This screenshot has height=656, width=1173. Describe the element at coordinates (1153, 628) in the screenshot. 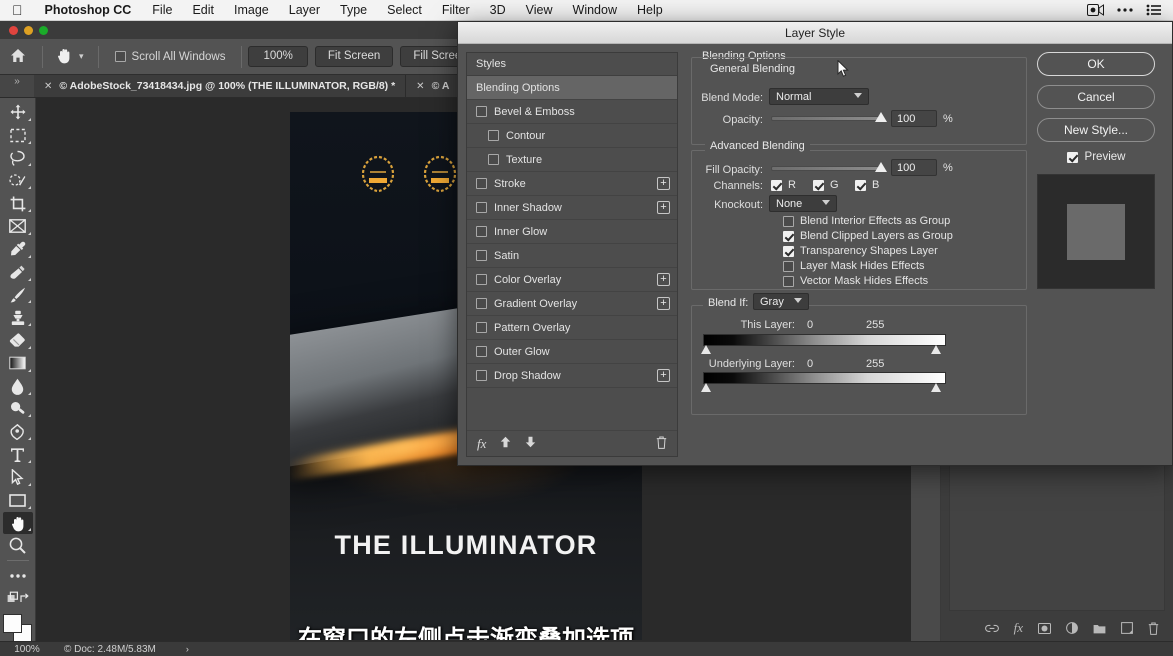

I see `delete-layer-icon` at that location.